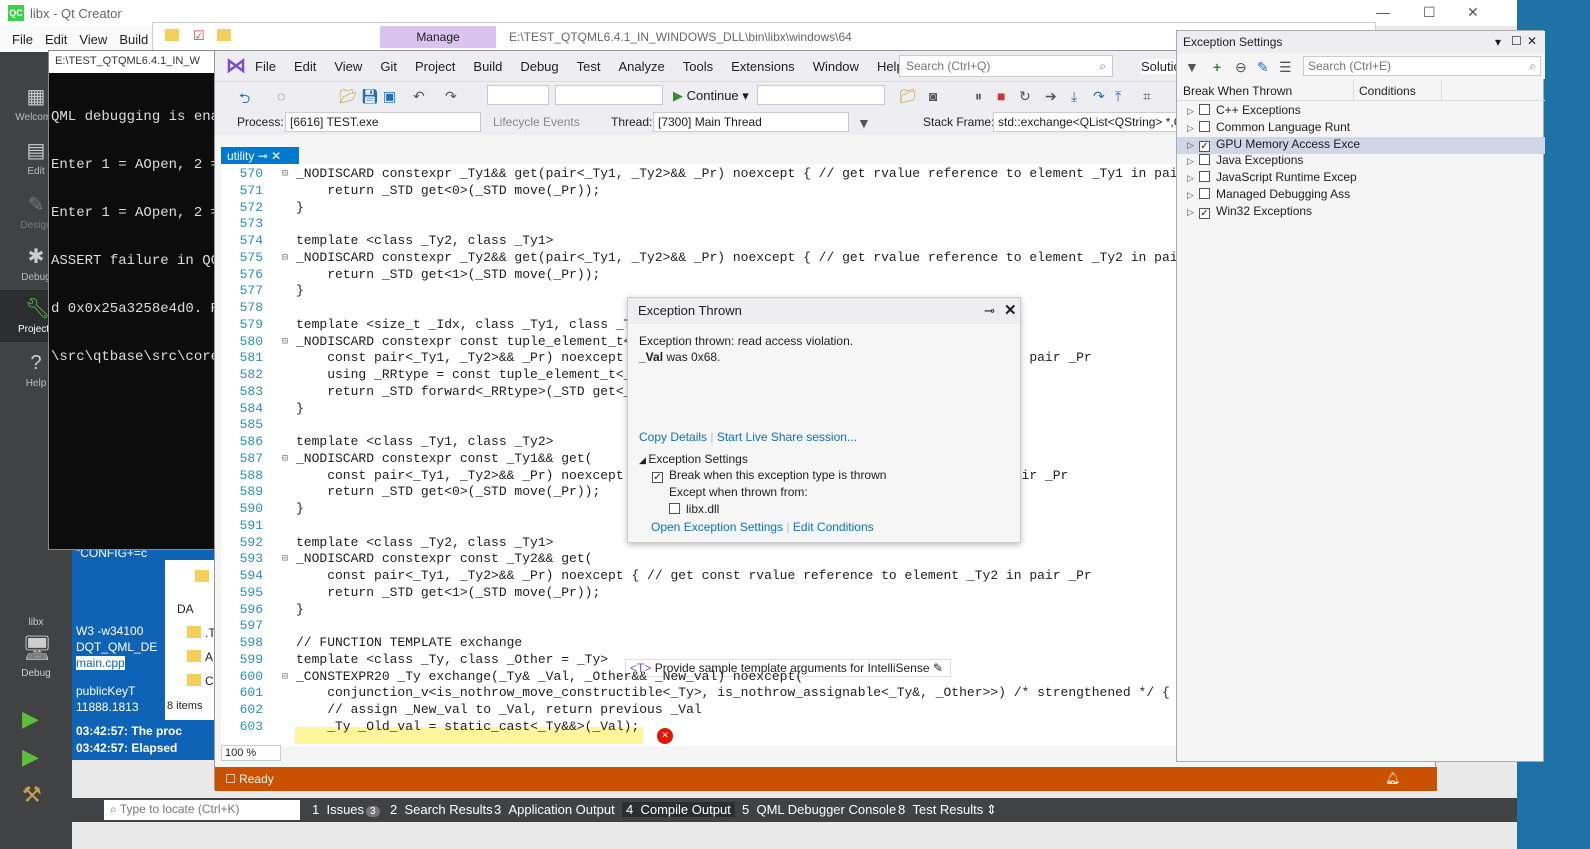 The image size is (1590, 849). I want to click on restart-icon: ↻, so click(1025, 96).